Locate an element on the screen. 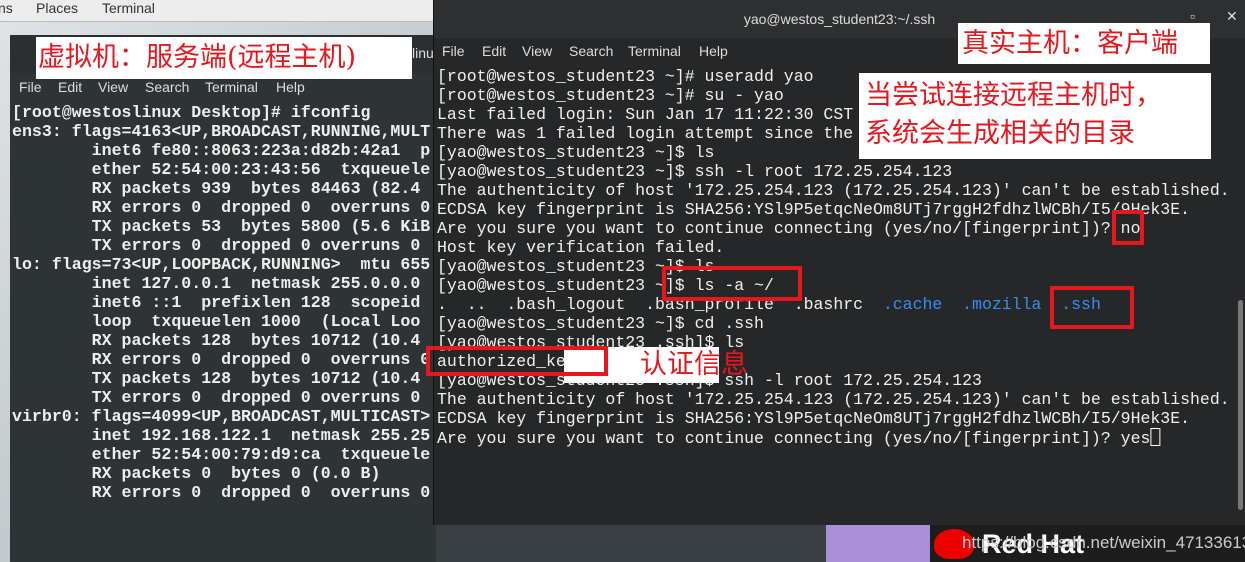 Image resolution: width=1245 pixels, height=562 pixels. explain-annotation: 当尝试连接远程主机时， 系统会生成相关的目录 is located at coordinates (1035, 116).